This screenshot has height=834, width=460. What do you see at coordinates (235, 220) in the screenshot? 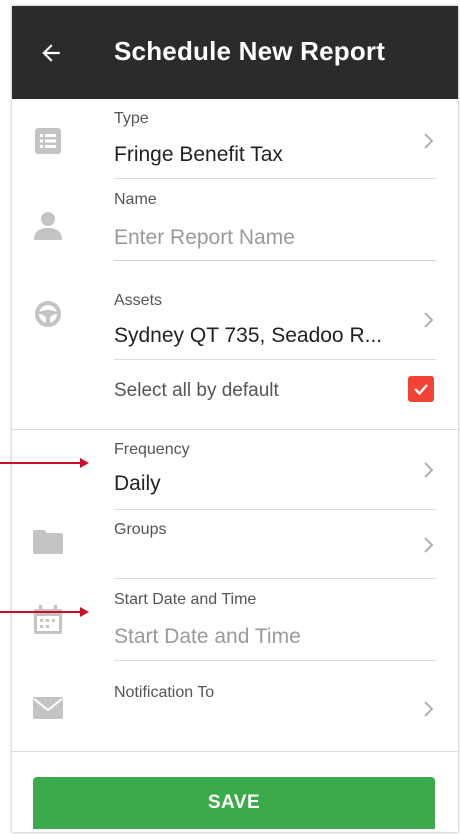
I see `name-field: Name Enter Report Name` at bounding box center [235, 220].